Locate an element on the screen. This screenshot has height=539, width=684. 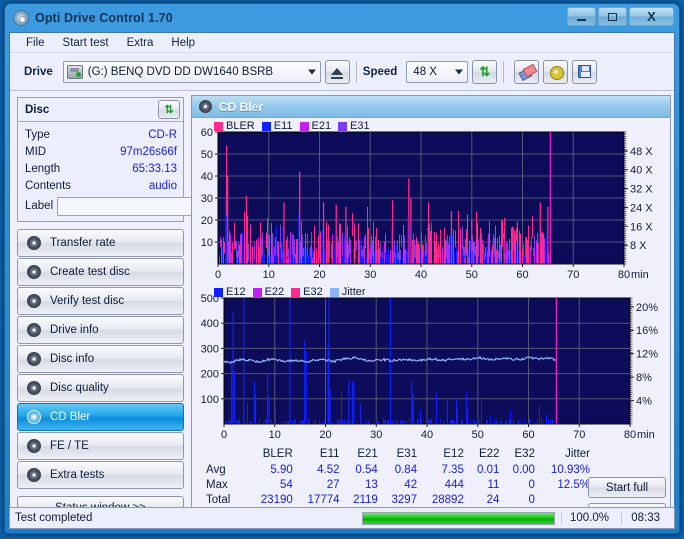
sidebar-item-extra-tests: Extra tests is located at coordinates (100, 475).